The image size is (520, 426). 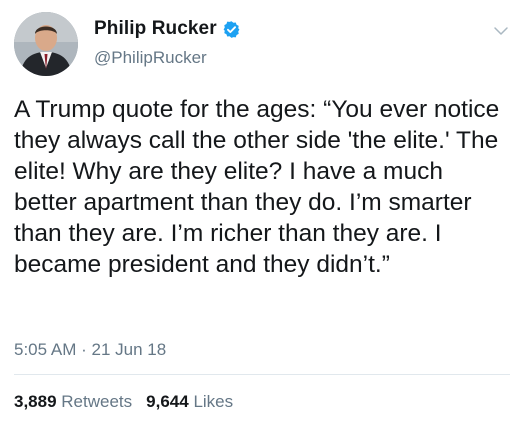 I want to click on avatar, so click(x=46, y=44).